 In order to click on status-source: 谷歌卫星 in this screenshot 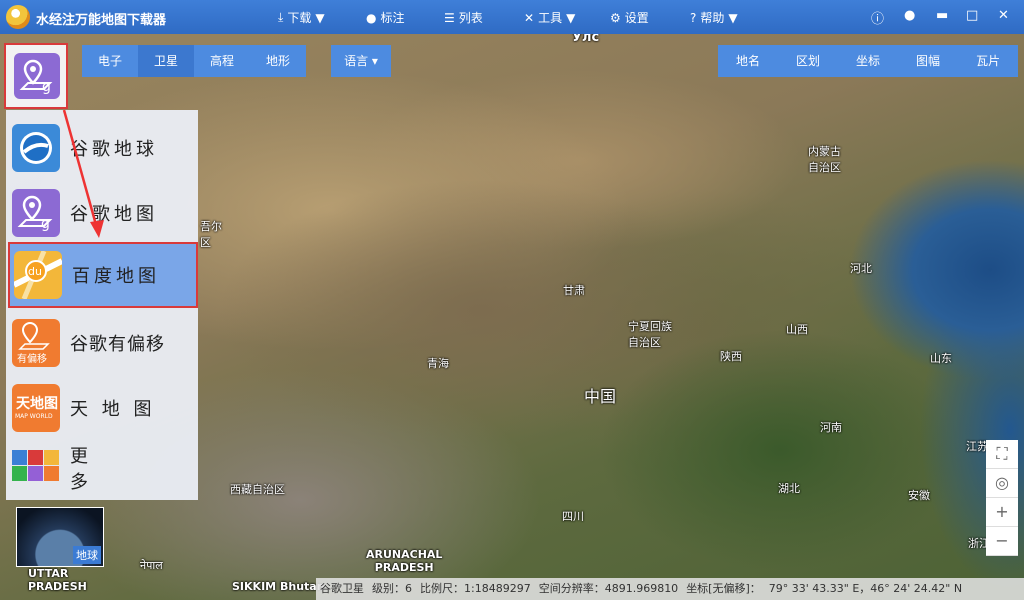, I will do `click(342, 588)`.